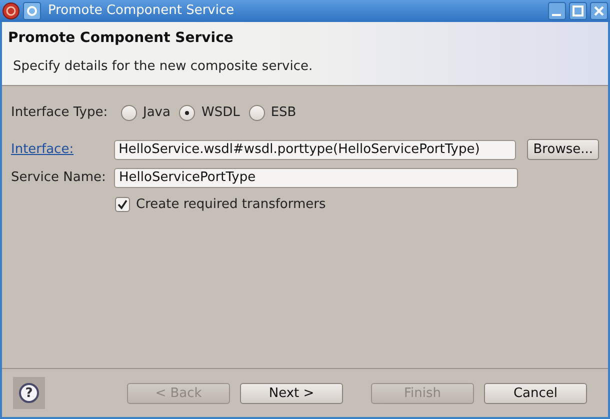 This screenshot has height=419, width=610. Describe the element at coordinates (557, 11) in the screenshot. I see `minimize-icon` at that location.